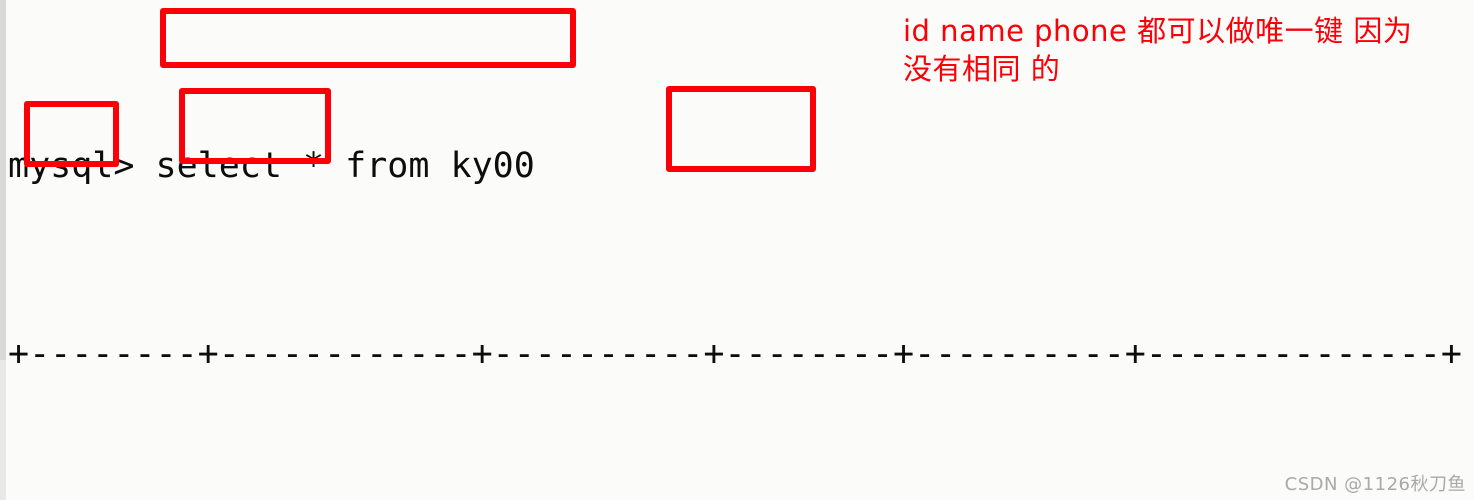 The height and width of the screenshot is (500, 1474). What do you see at coordinates (738, 169) in the screenshot?
I see `prompt-line: mysql> select * from ky00` at bounding box center [738, 169].